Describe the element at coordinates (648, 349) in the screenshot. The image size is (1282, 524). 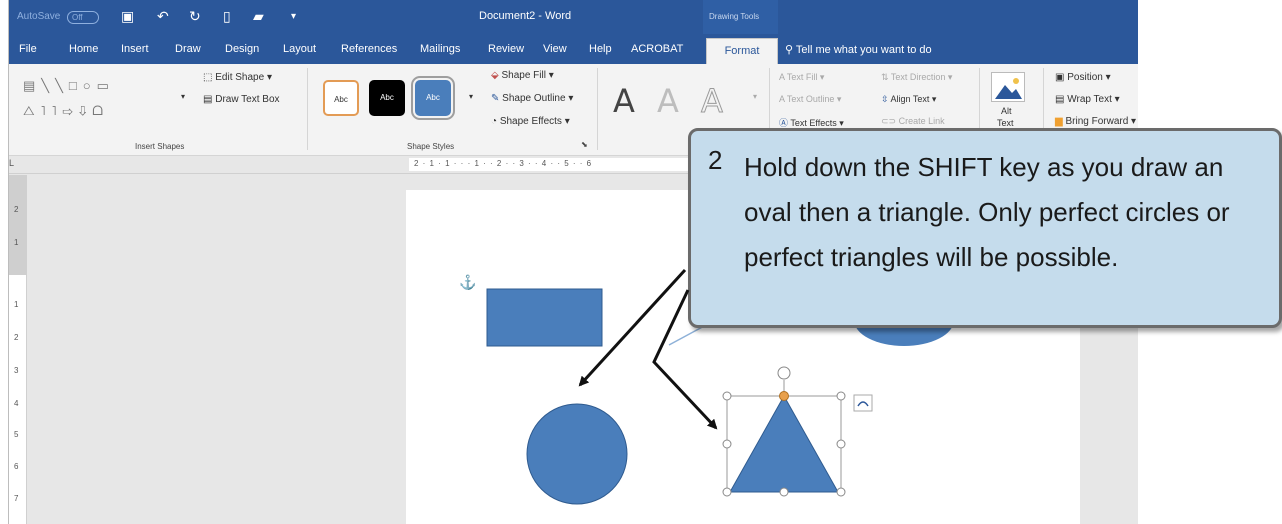
I see `arrows-overlay` at that location.